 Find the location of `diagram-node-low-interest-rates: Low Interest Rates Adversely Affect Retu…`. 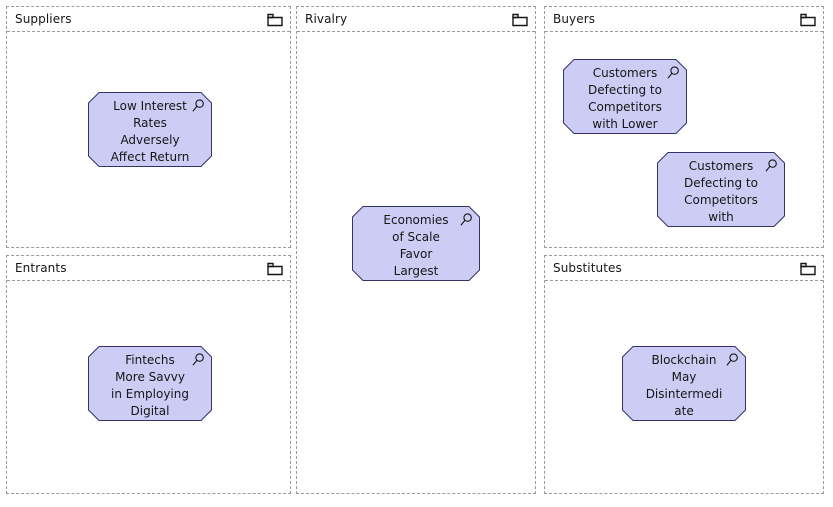

diagram-node-low-interest-rates: Low Interest Rates Adversely Affect Retu… is located at coordinates (150, 129).